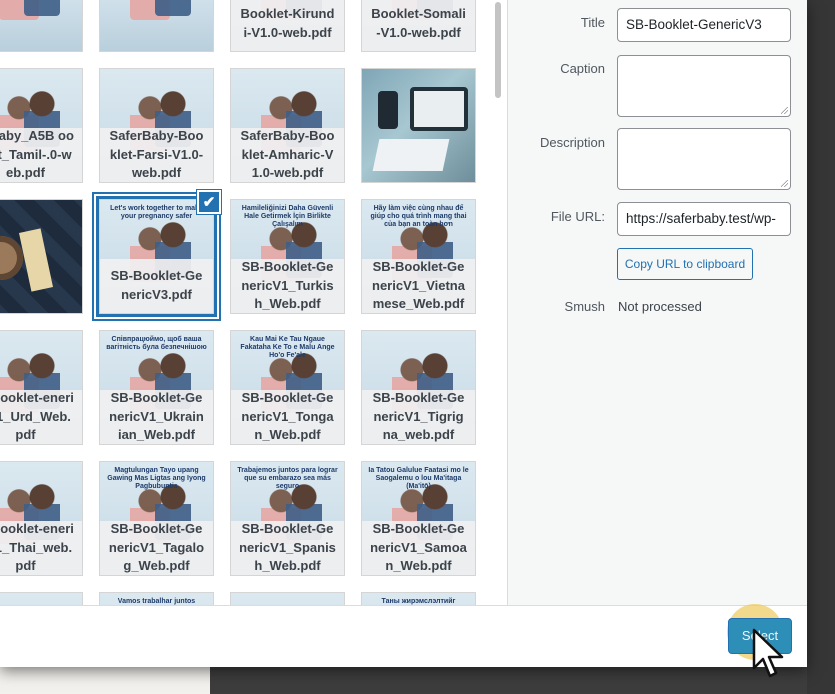  I want to click on filename-label: Booklet-Kirundi-V1.0-web.pdf, so click(287, 23).